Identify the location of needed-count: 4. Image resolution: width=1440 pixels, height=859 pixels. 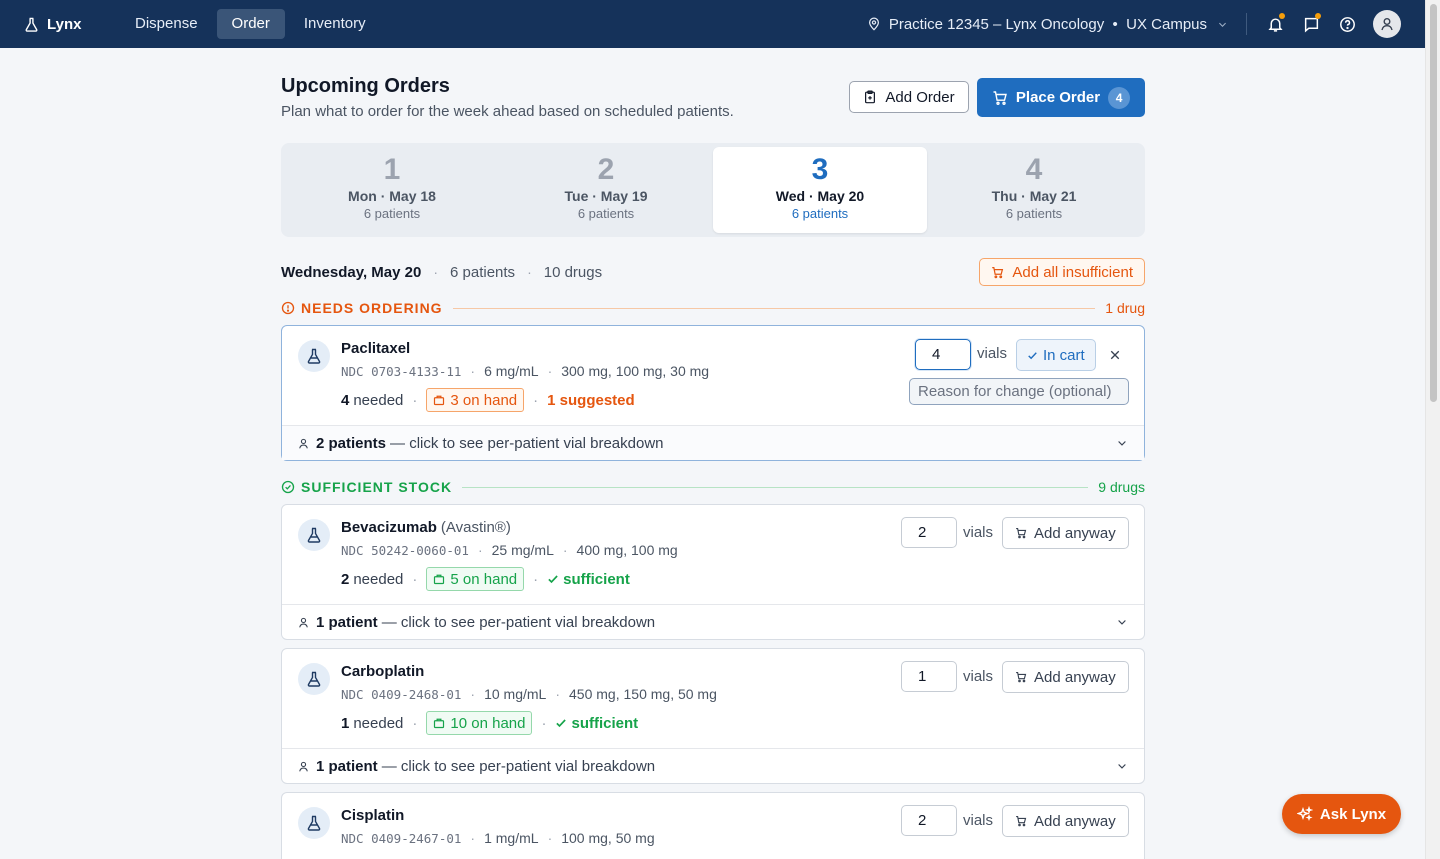
(345, 400).